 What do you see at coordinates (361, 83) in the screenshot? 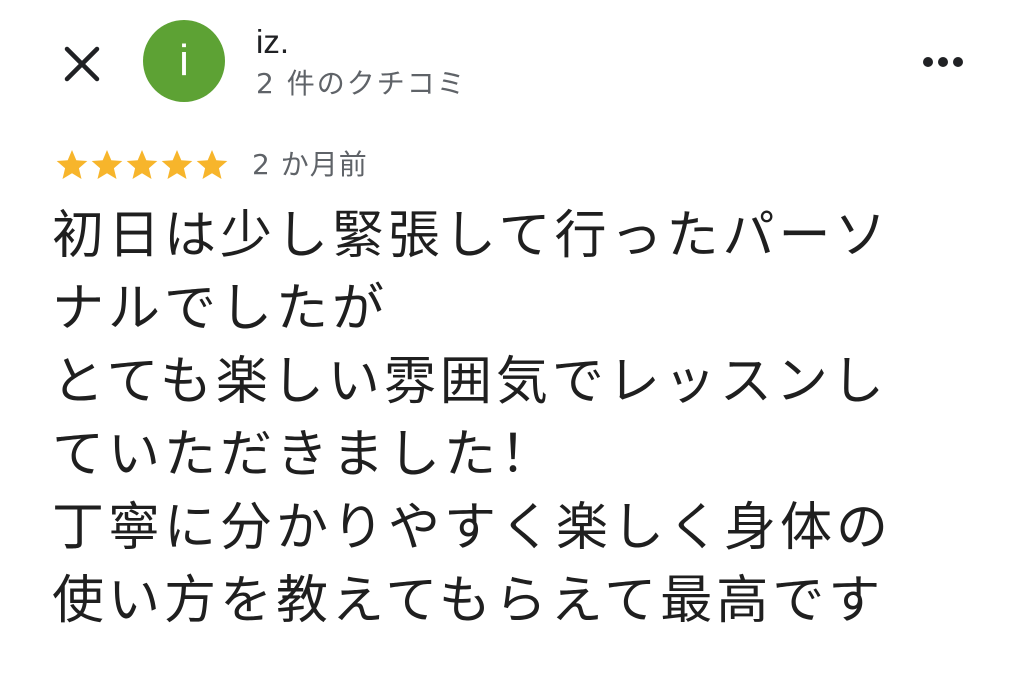
I see `review-count: 2 件のクチコミ` at bounding box center [361, 83].